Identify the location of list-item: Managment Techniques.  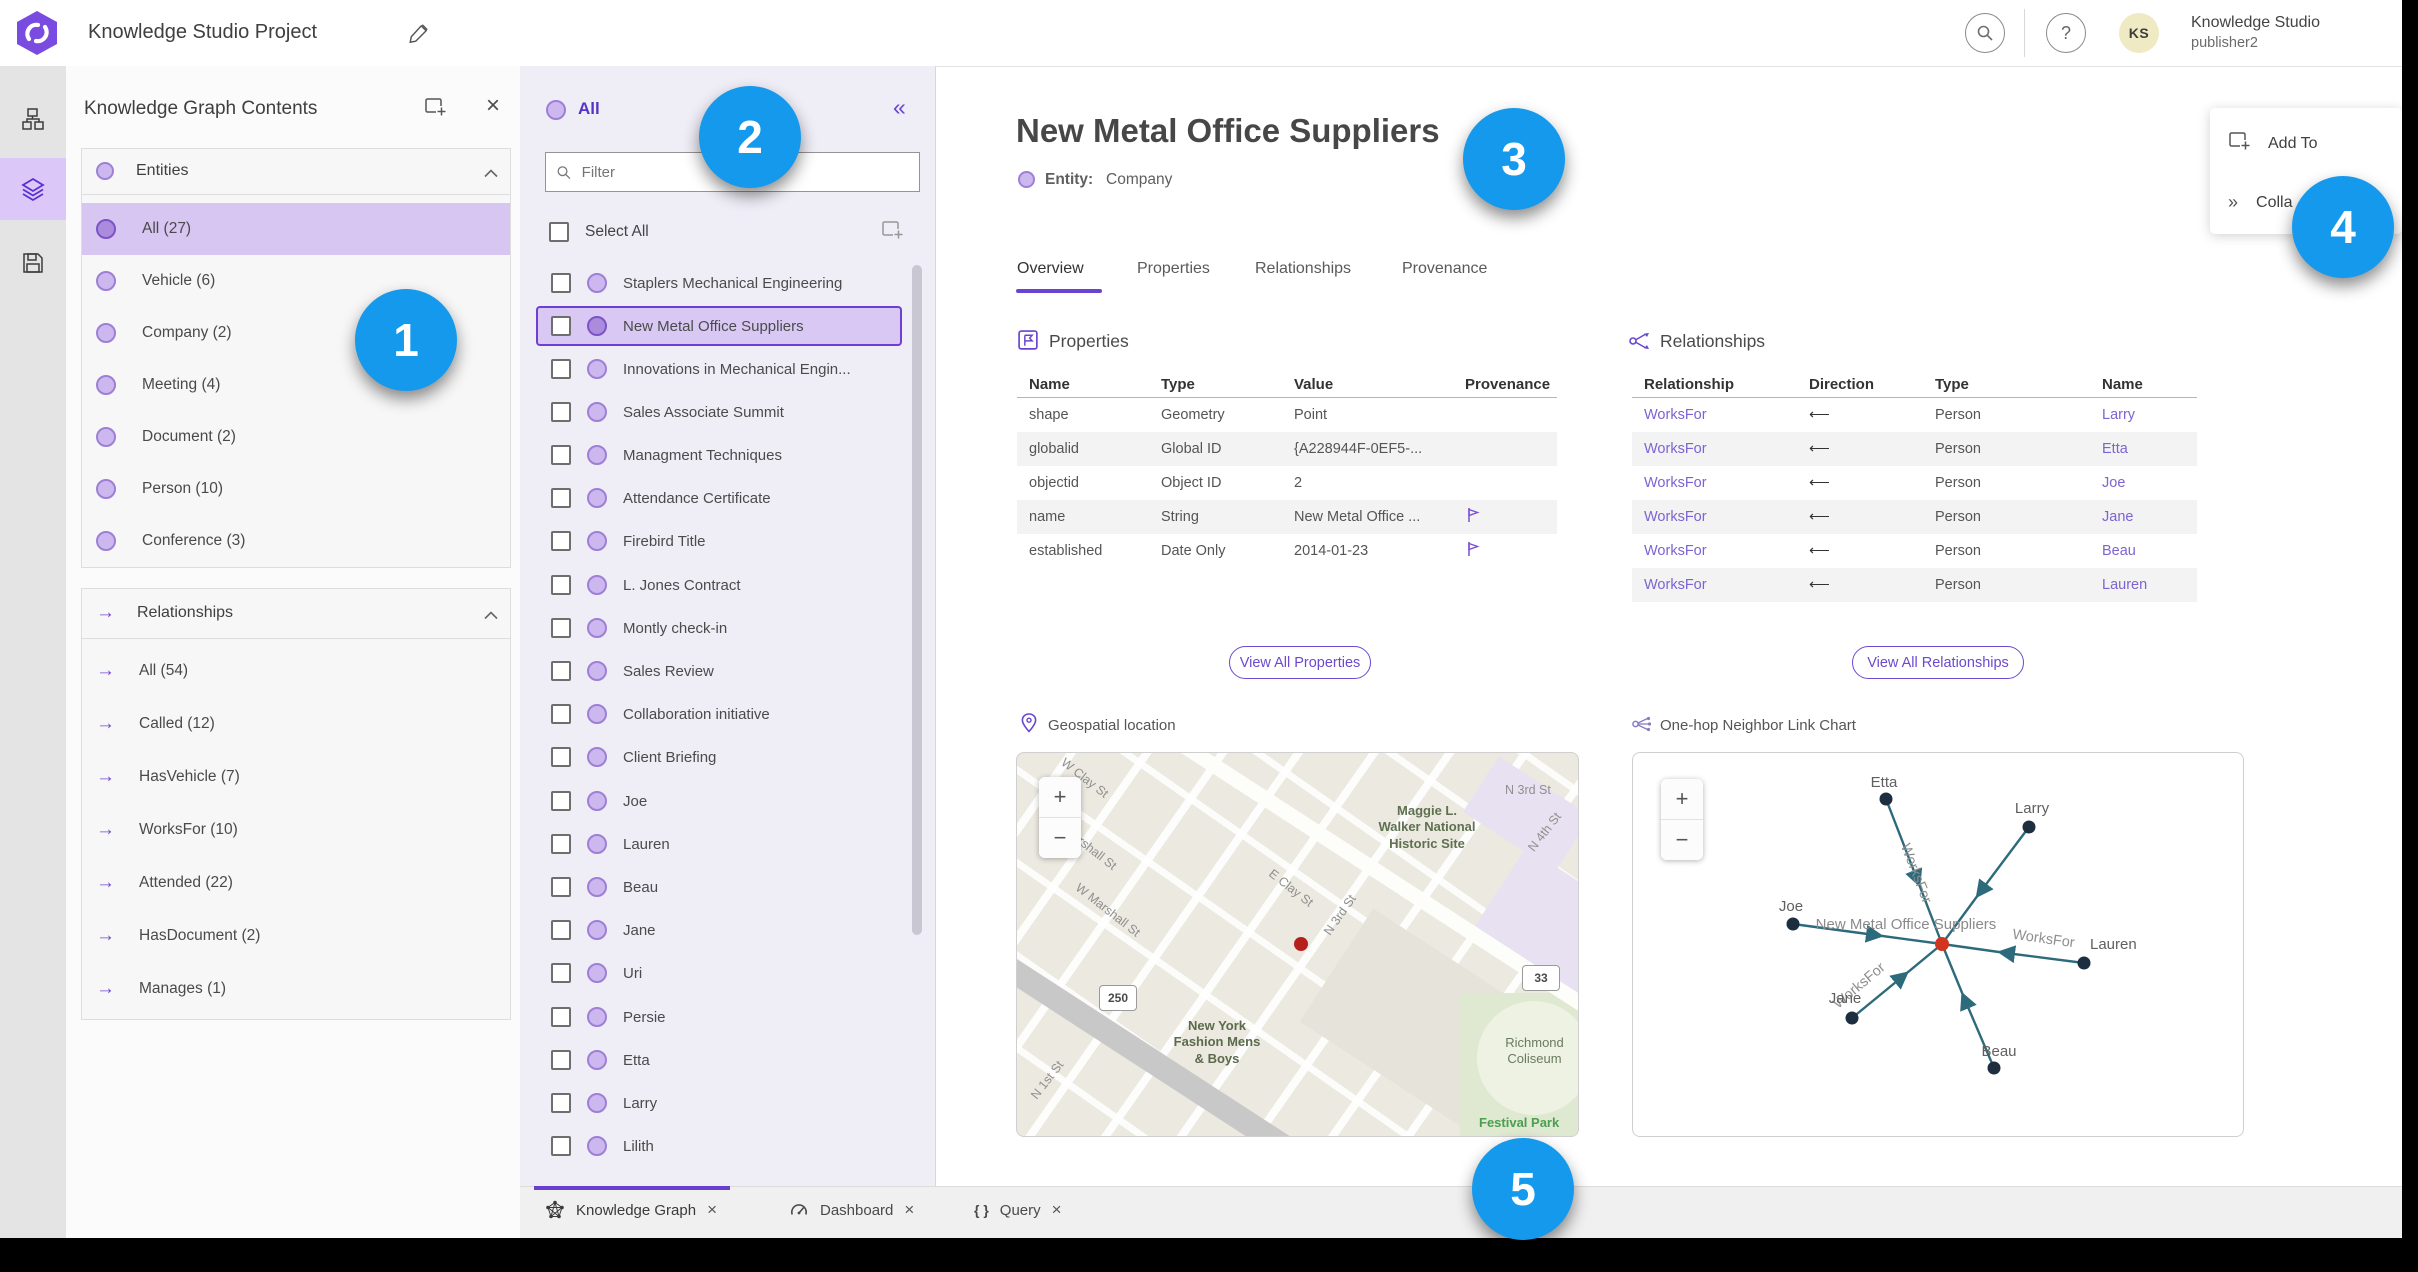
(719, 455).